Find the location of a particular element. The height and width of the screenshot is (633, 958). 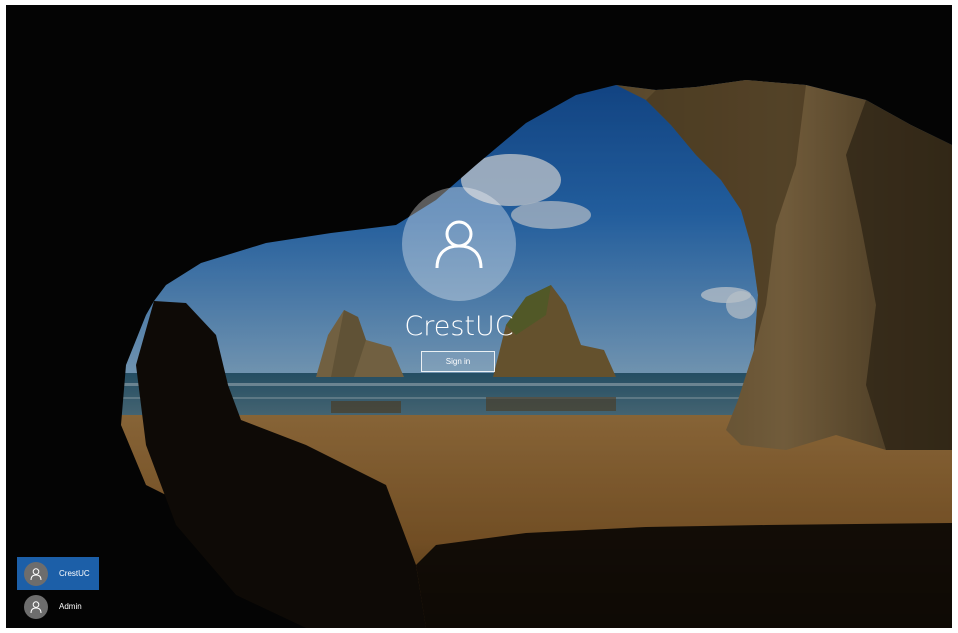

username-label: CrestUC is located at coordinates (459, 326).